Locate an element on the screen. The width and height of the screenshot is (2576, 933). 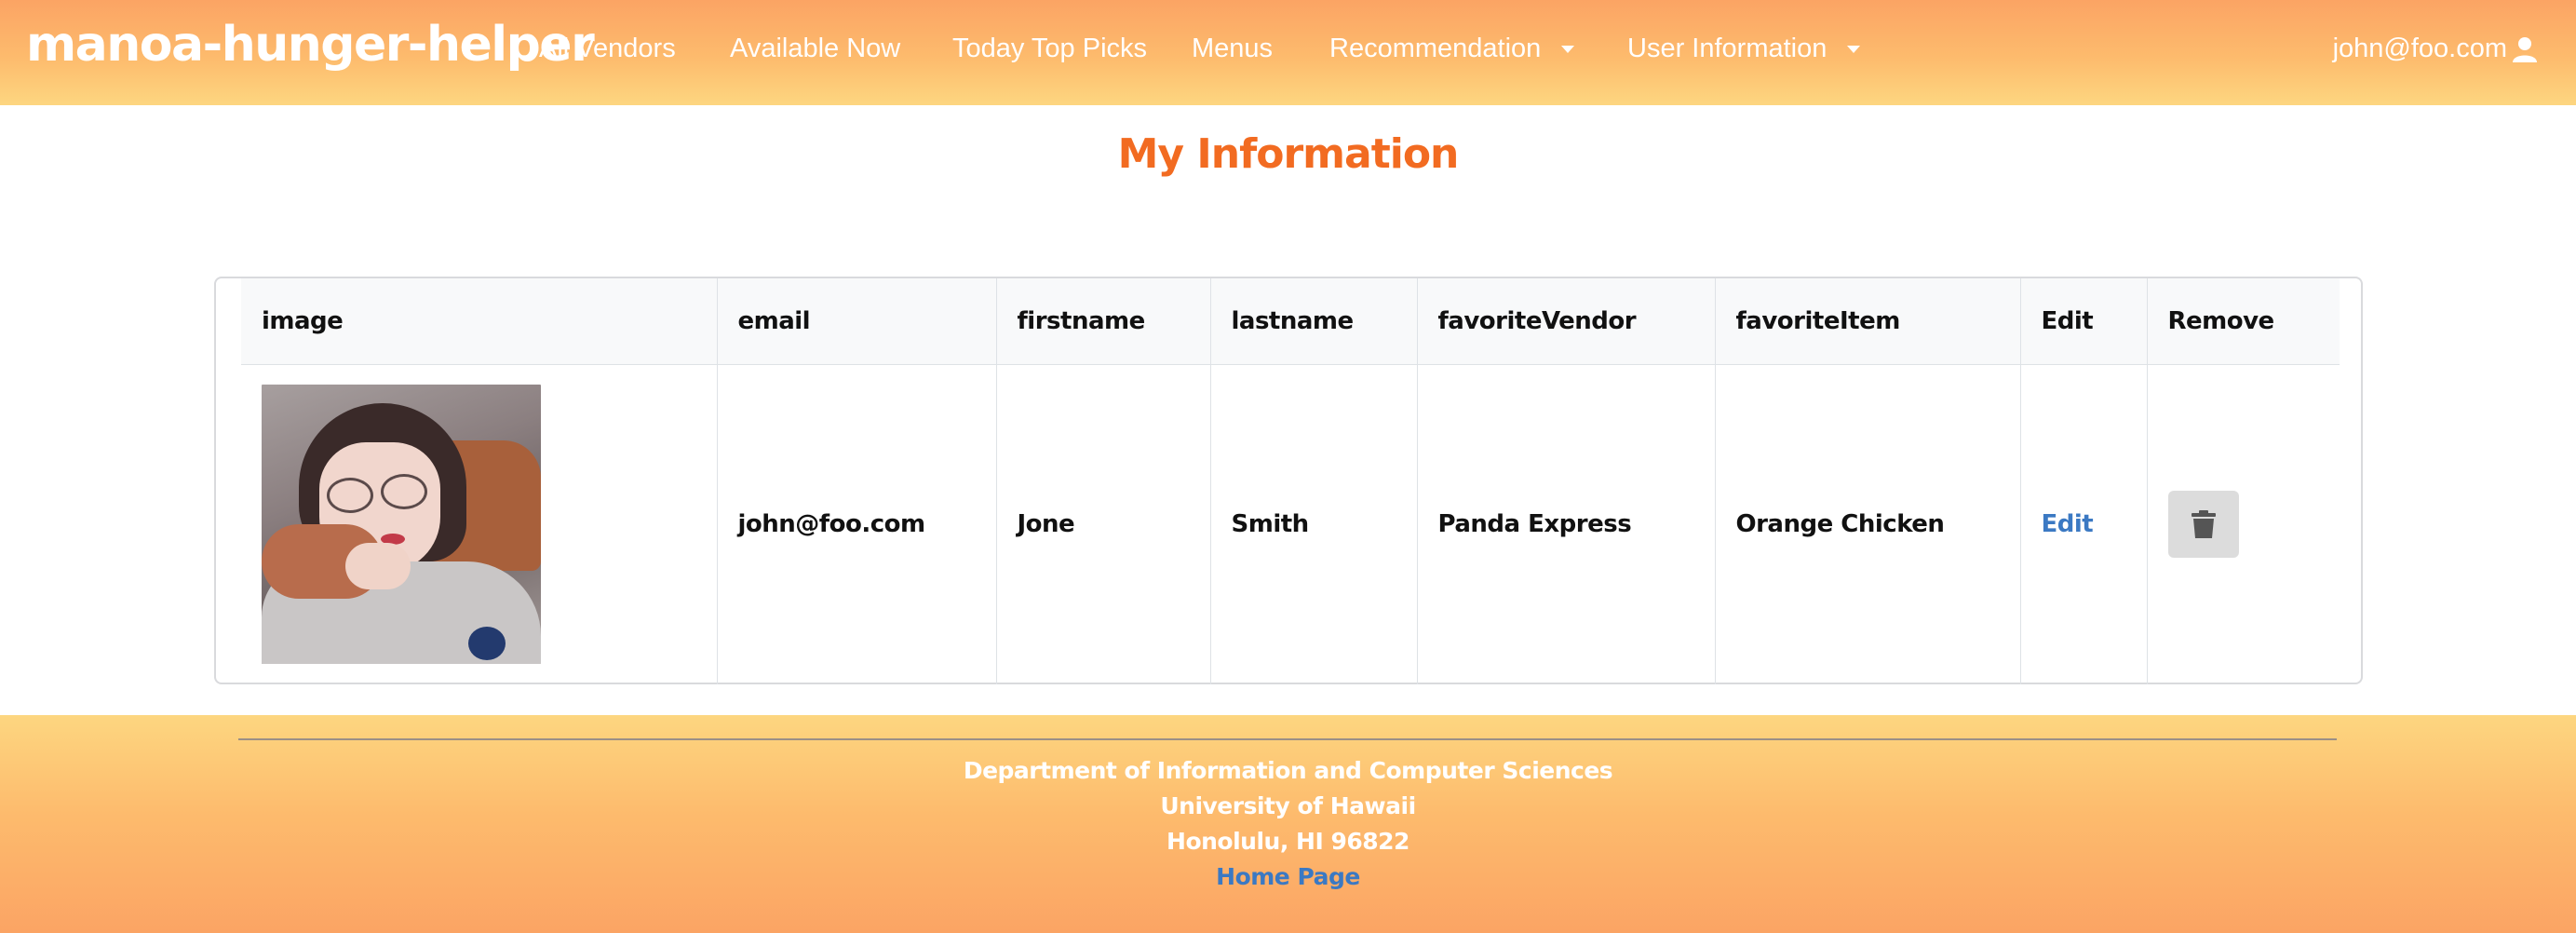
nav-today-top-picks: Today Top Picks is located at coordinates (1049, 49).